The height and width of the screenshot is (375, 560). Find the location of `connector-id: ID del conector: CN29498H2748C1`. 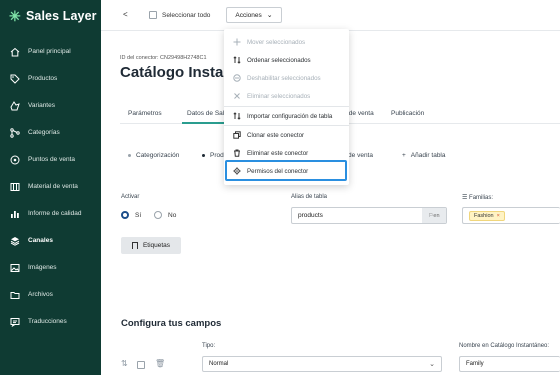

connector-id: ID del conector: CN29498H2748C1 is located at coordinates (163, 58).